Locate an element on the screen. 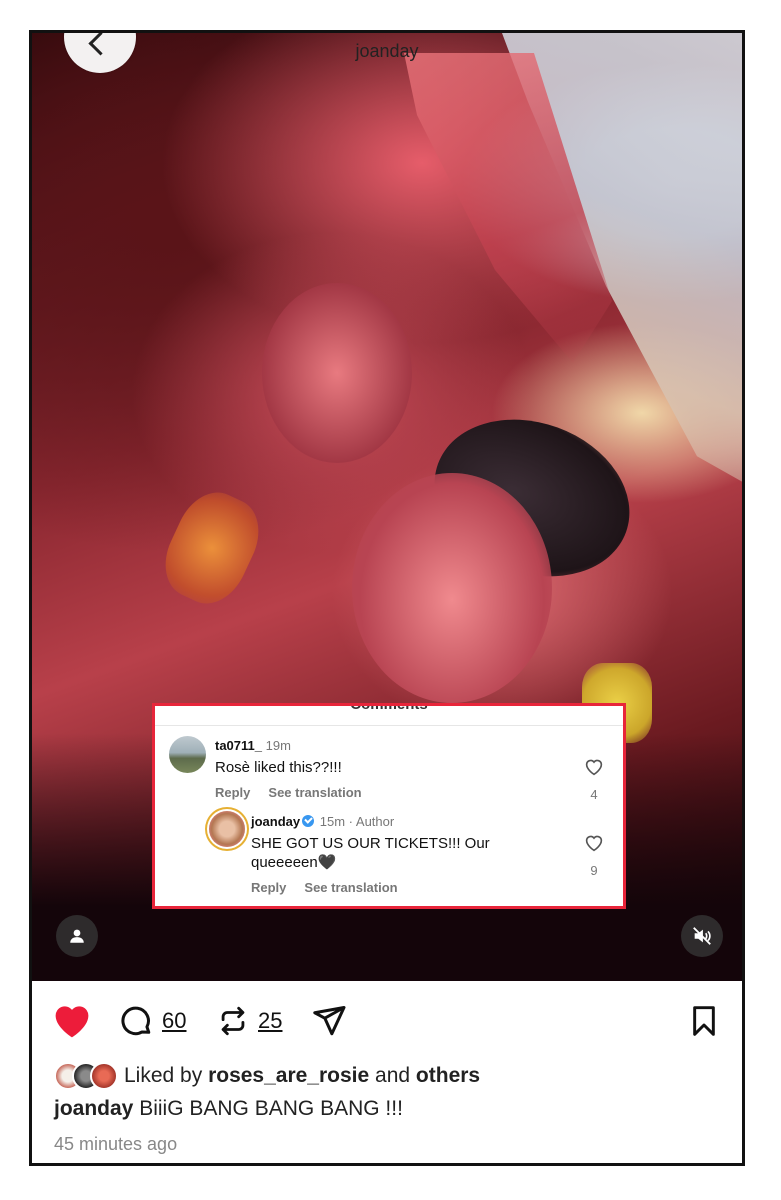  caption-text: BiiiG BANG BANG BANG !!! is located at coordinates (271, 1108).